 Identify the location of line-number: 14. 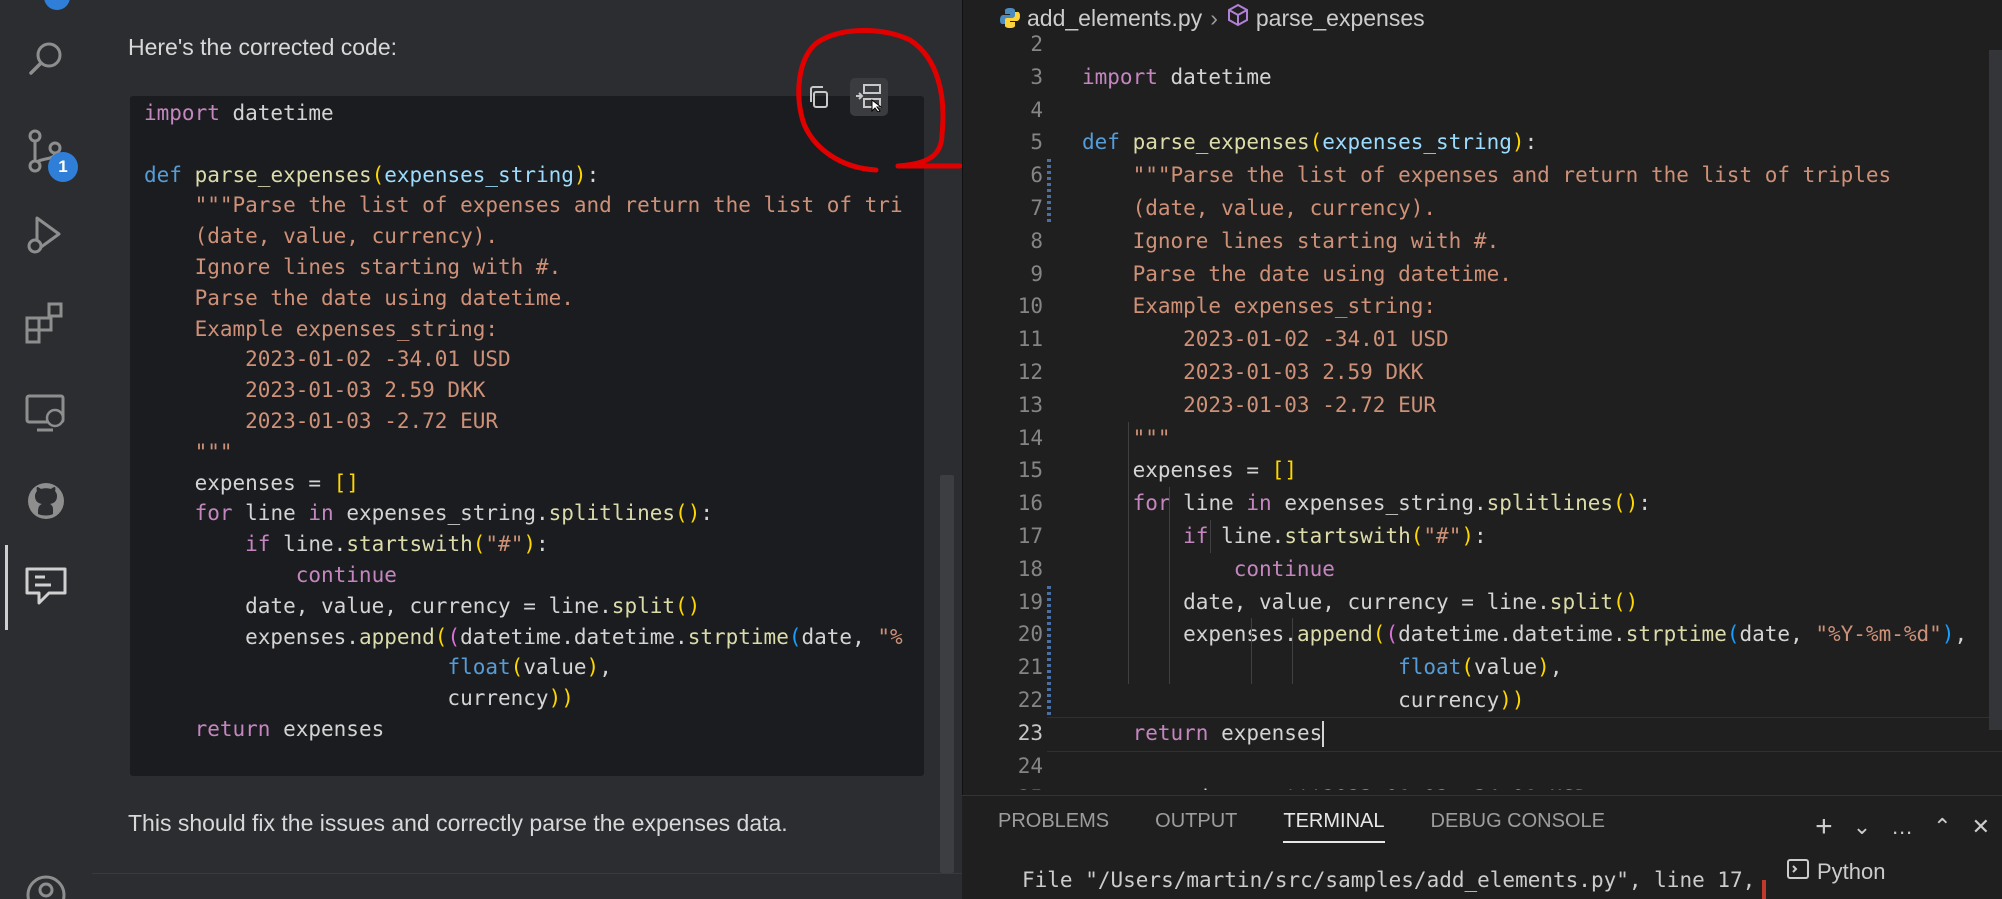
(1030, 437).